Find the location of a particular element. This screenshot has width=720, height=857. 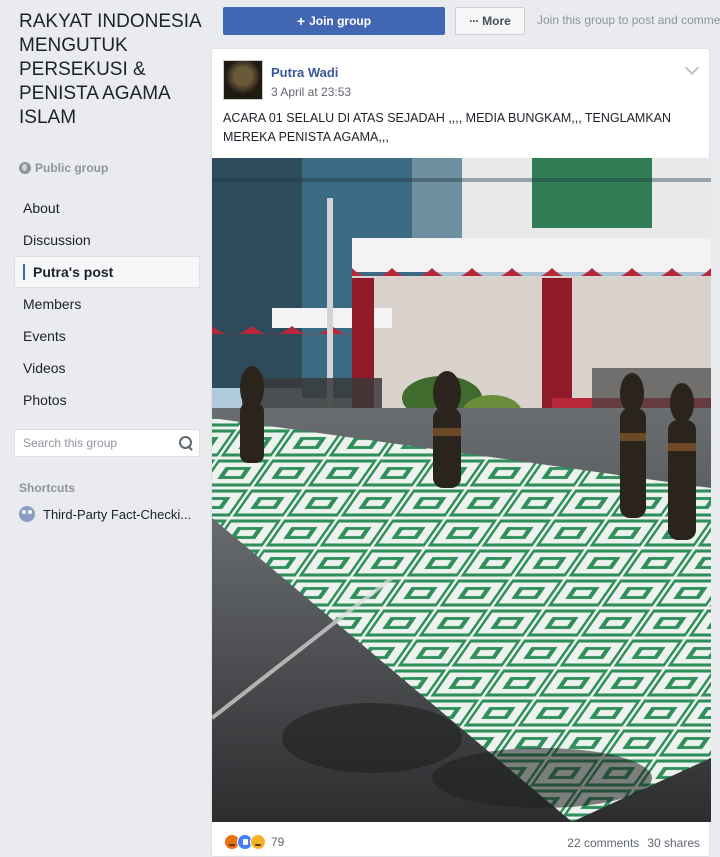

nav-item-about: About is located at coordinates (107, 208).